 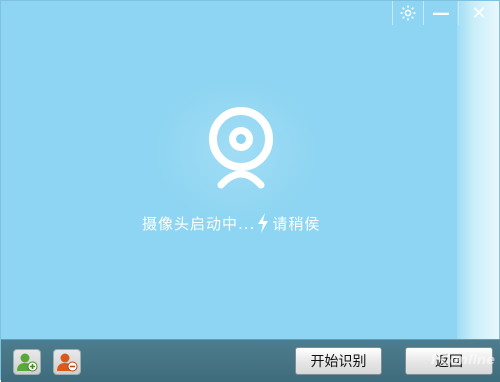 I want to click on remove-user-button, so click(x=67, y=362).